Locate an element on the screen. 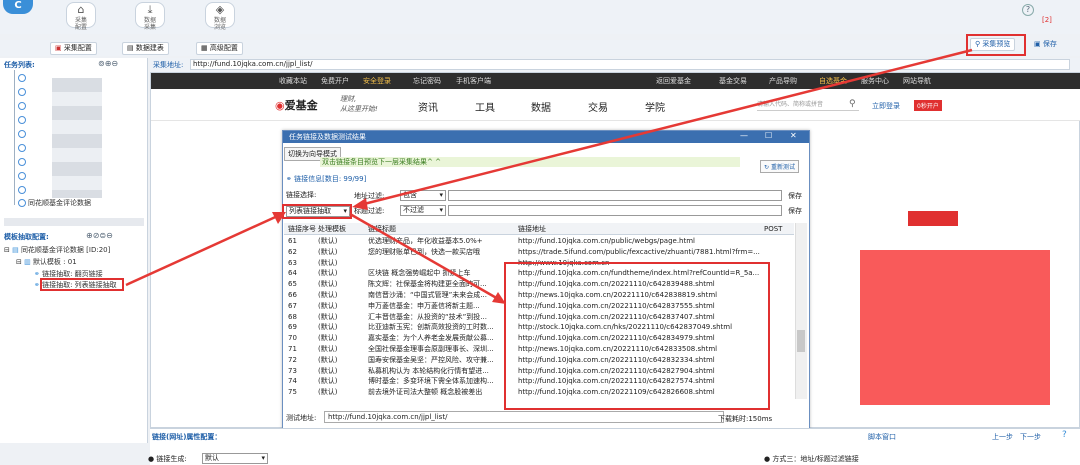  tree-root: ⊟ ▤ 同花顺基金评论数据 [ID:20] is located at coordinates (57, 250).